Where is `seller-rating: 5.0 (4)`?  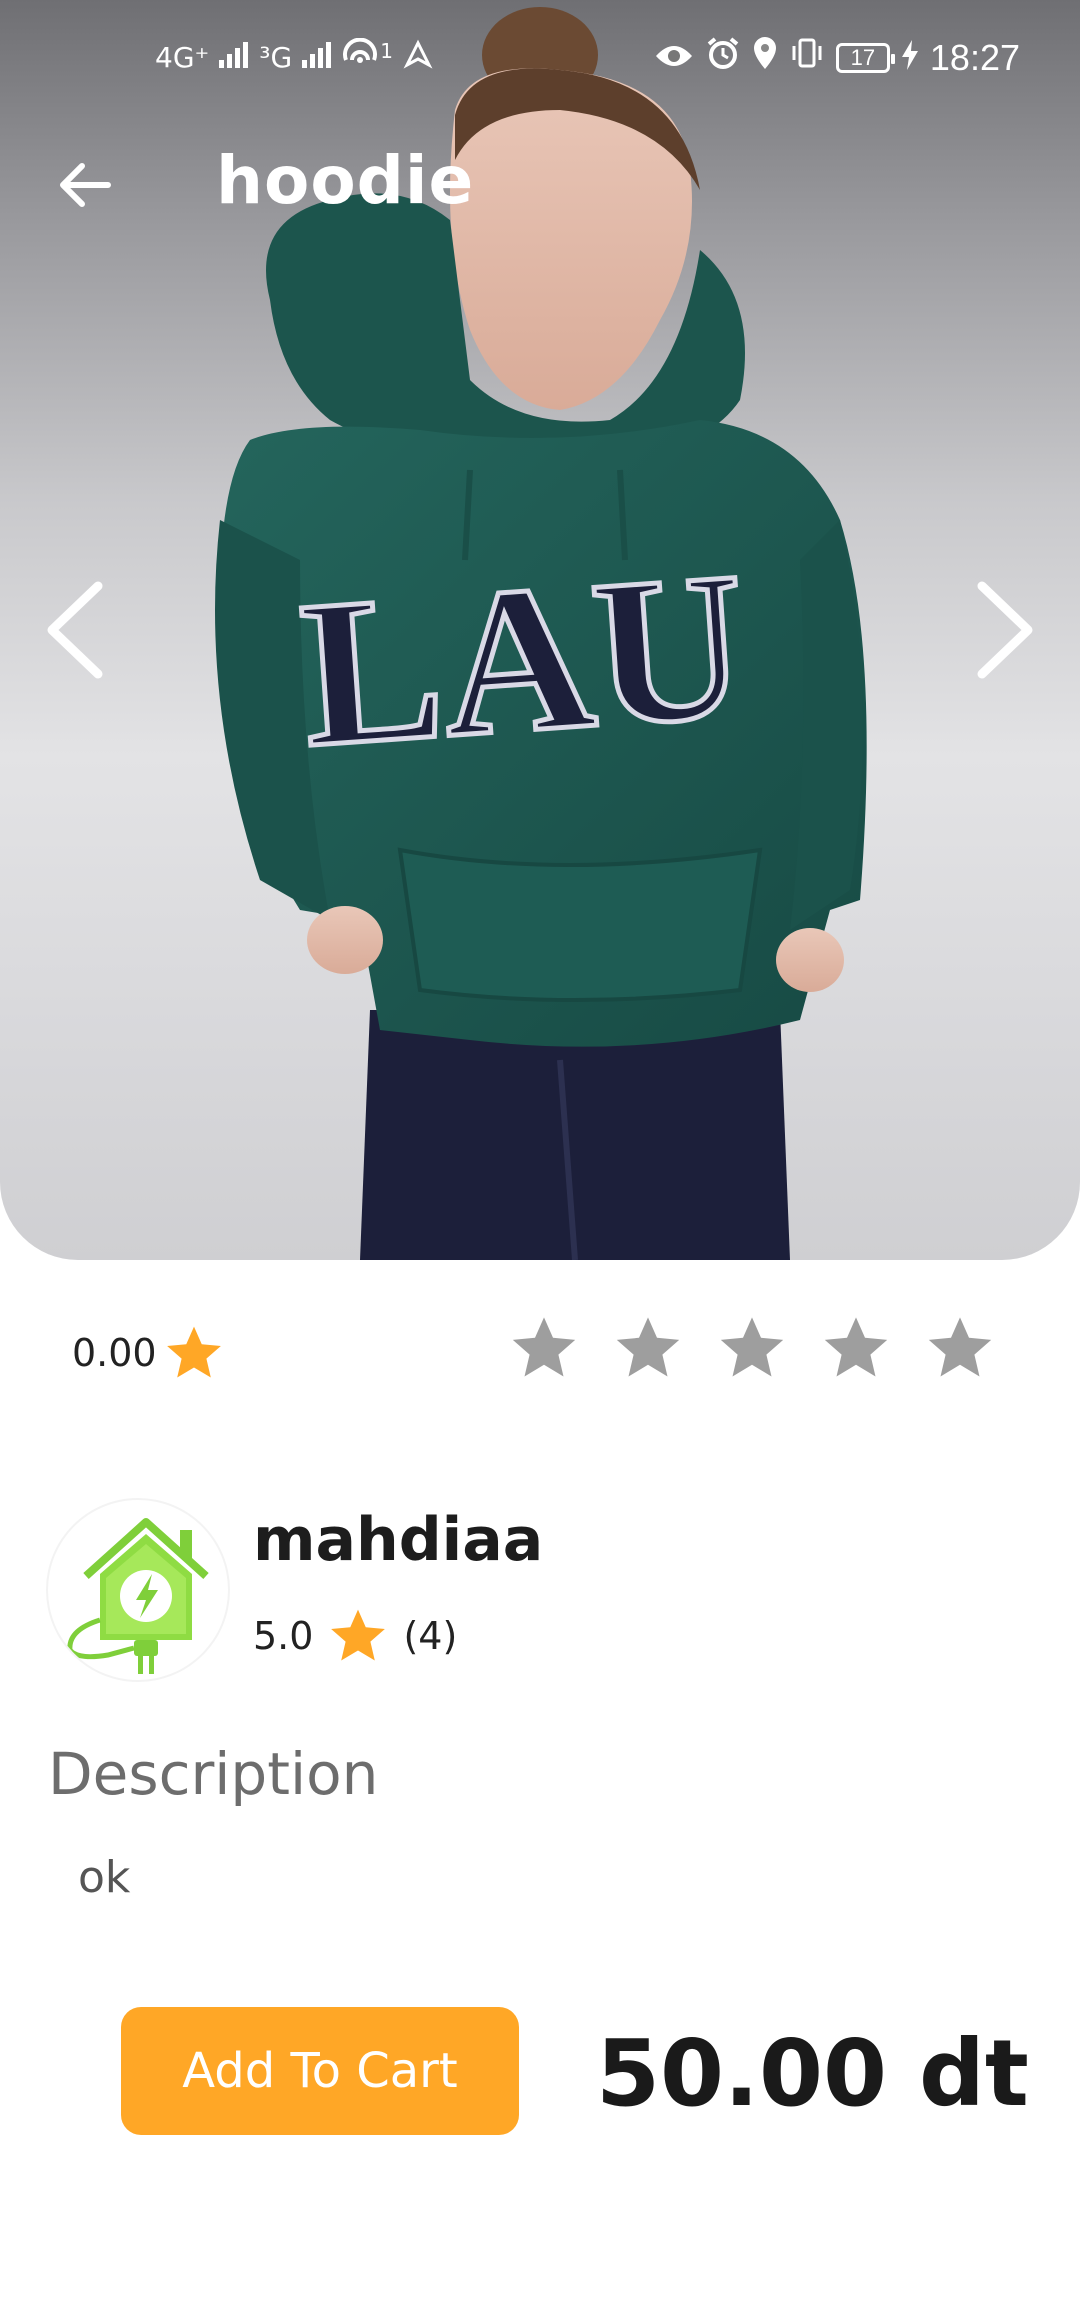 seller-rating: 5.0 (4) is located at coordinates (355, 1636).